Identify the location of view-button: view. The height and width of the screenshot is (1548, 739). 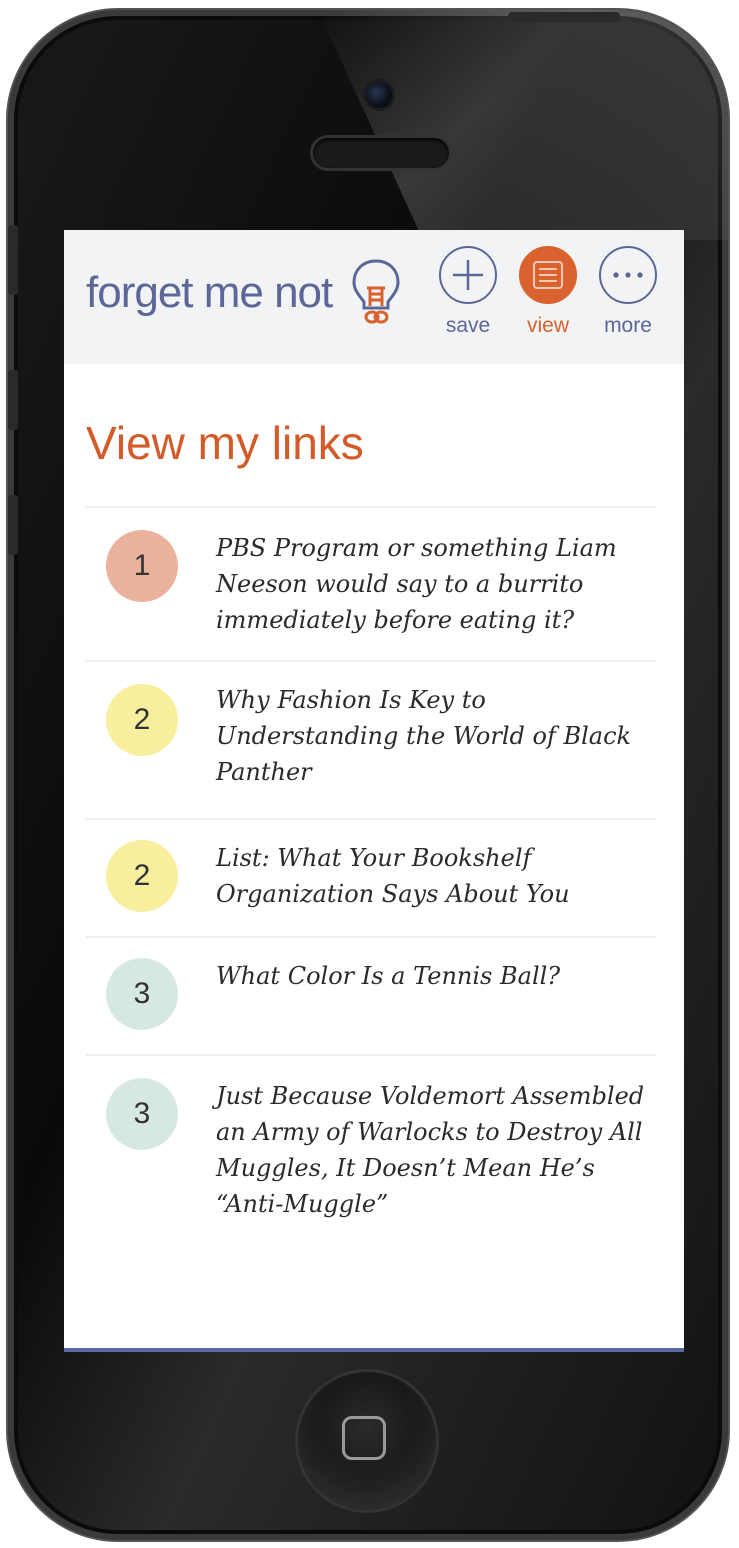
(548, 301).